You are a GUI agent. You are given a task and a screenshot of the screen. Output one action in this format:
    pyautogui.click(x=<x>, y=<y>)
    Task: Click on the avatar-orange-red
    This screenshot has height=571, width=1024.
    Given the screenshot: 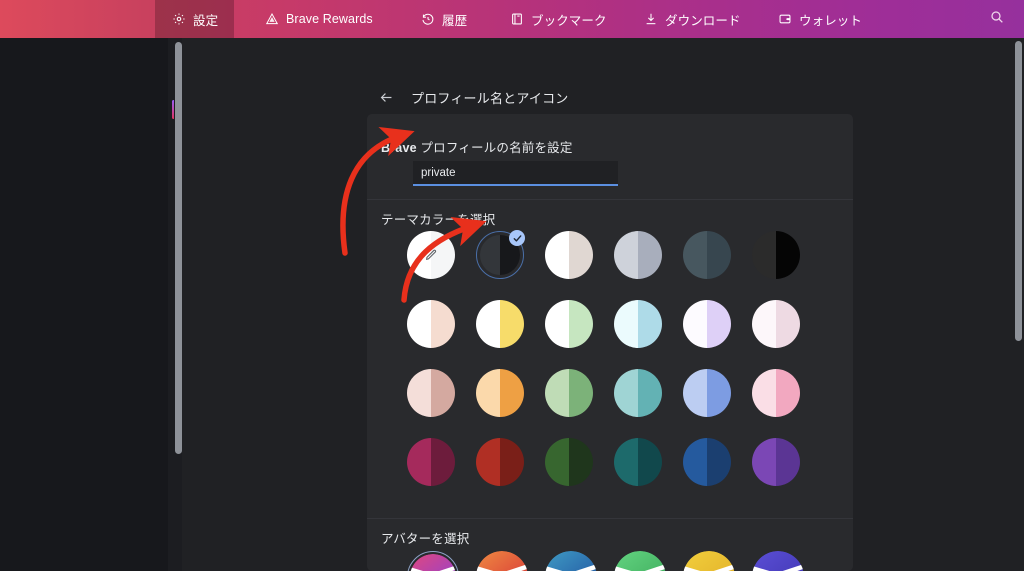 What is the action you would take?
    pyautogui.click(x=502, y=561)
    